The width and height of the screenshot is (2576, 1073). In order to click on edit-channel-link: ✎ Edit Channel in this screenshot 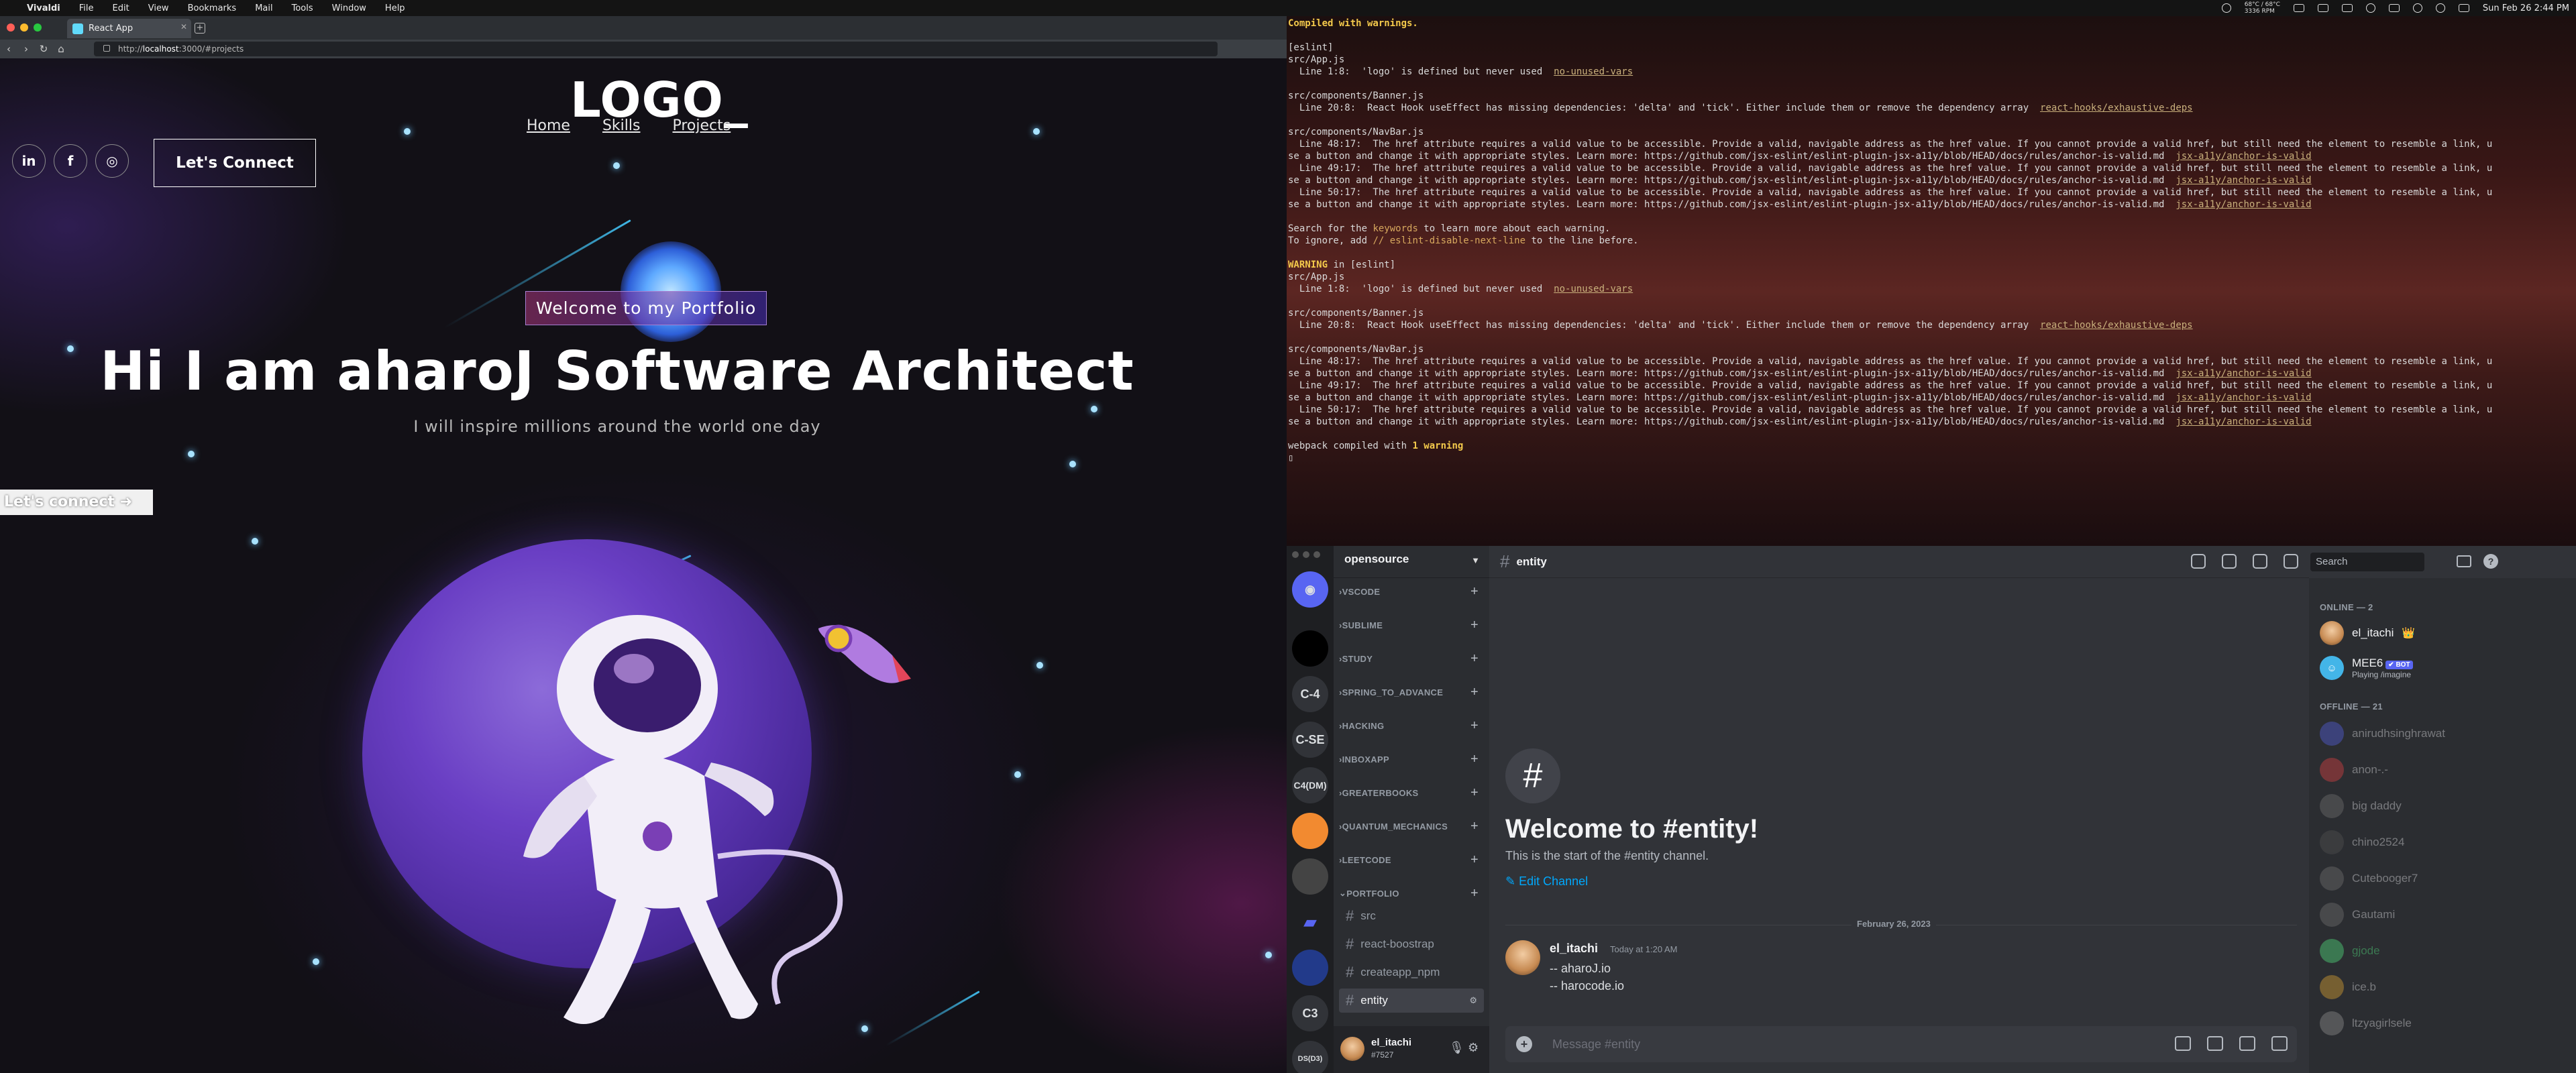, I will do `click(1546, 881)`.